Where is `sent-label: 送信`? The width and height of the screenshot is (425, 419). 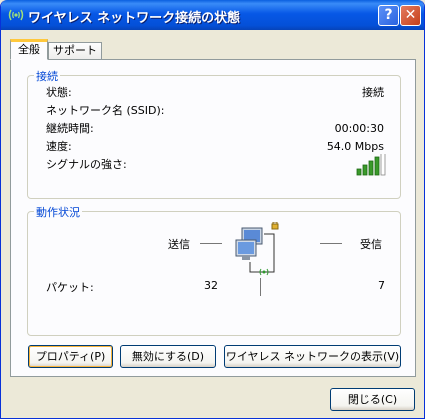
sent-label: 送信 is located at coordinates (179, 244).